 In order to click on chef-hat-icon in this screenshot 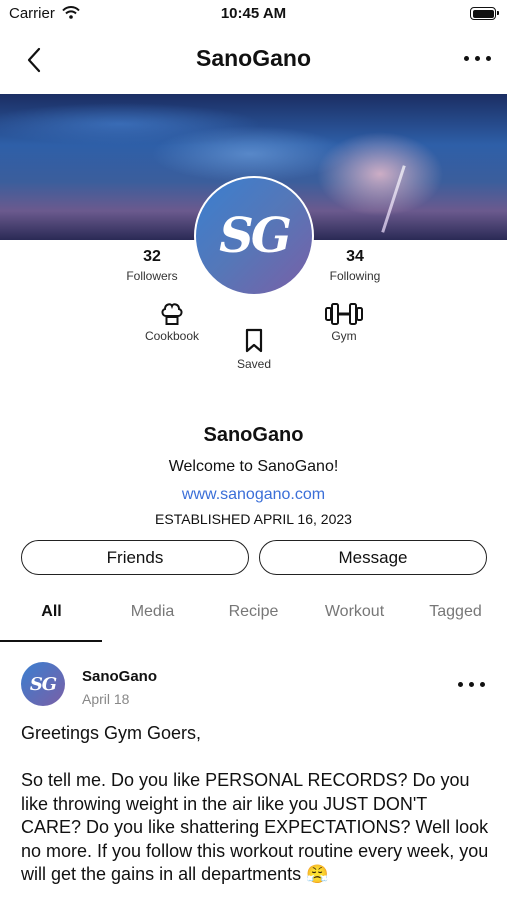, I will do `click(172, 314)`.